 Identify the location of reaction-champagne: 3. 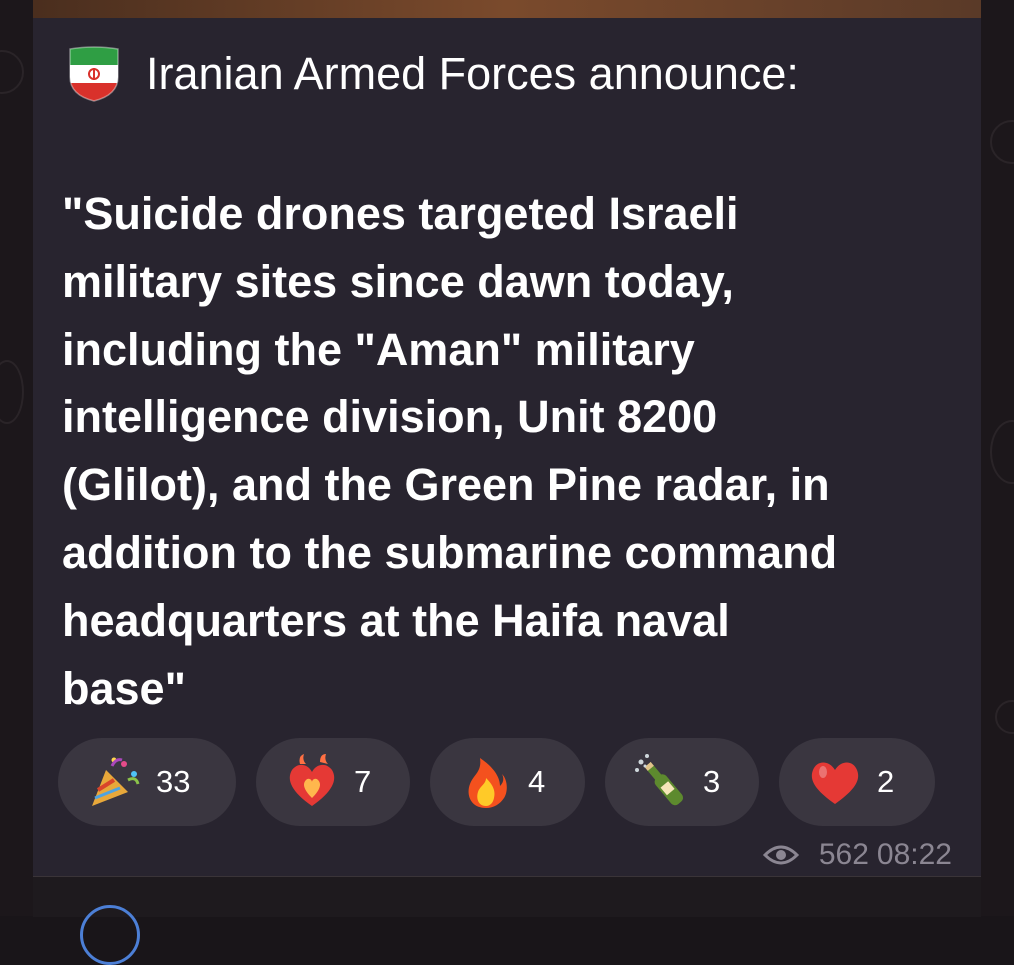
(682, 782).